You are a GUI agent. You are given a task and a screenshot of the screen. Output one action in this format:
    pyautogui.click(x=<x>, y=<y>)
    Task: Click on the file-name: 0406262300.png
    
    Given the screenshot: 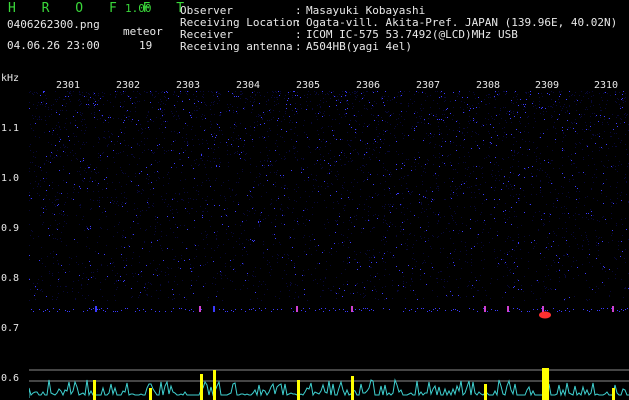 What is the action you would take?
    pyautogui.click(x=53, y=24)
    